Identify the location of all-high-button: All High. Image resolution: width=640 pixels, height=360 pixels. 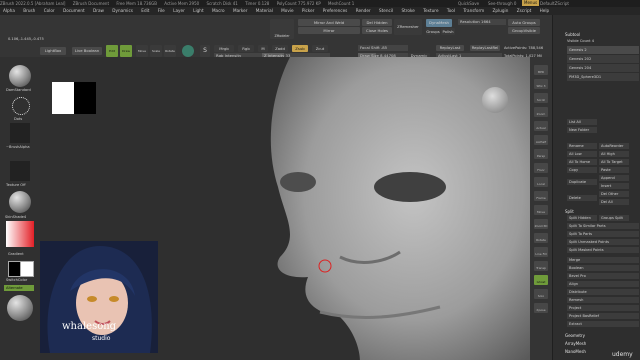
(614, 154).